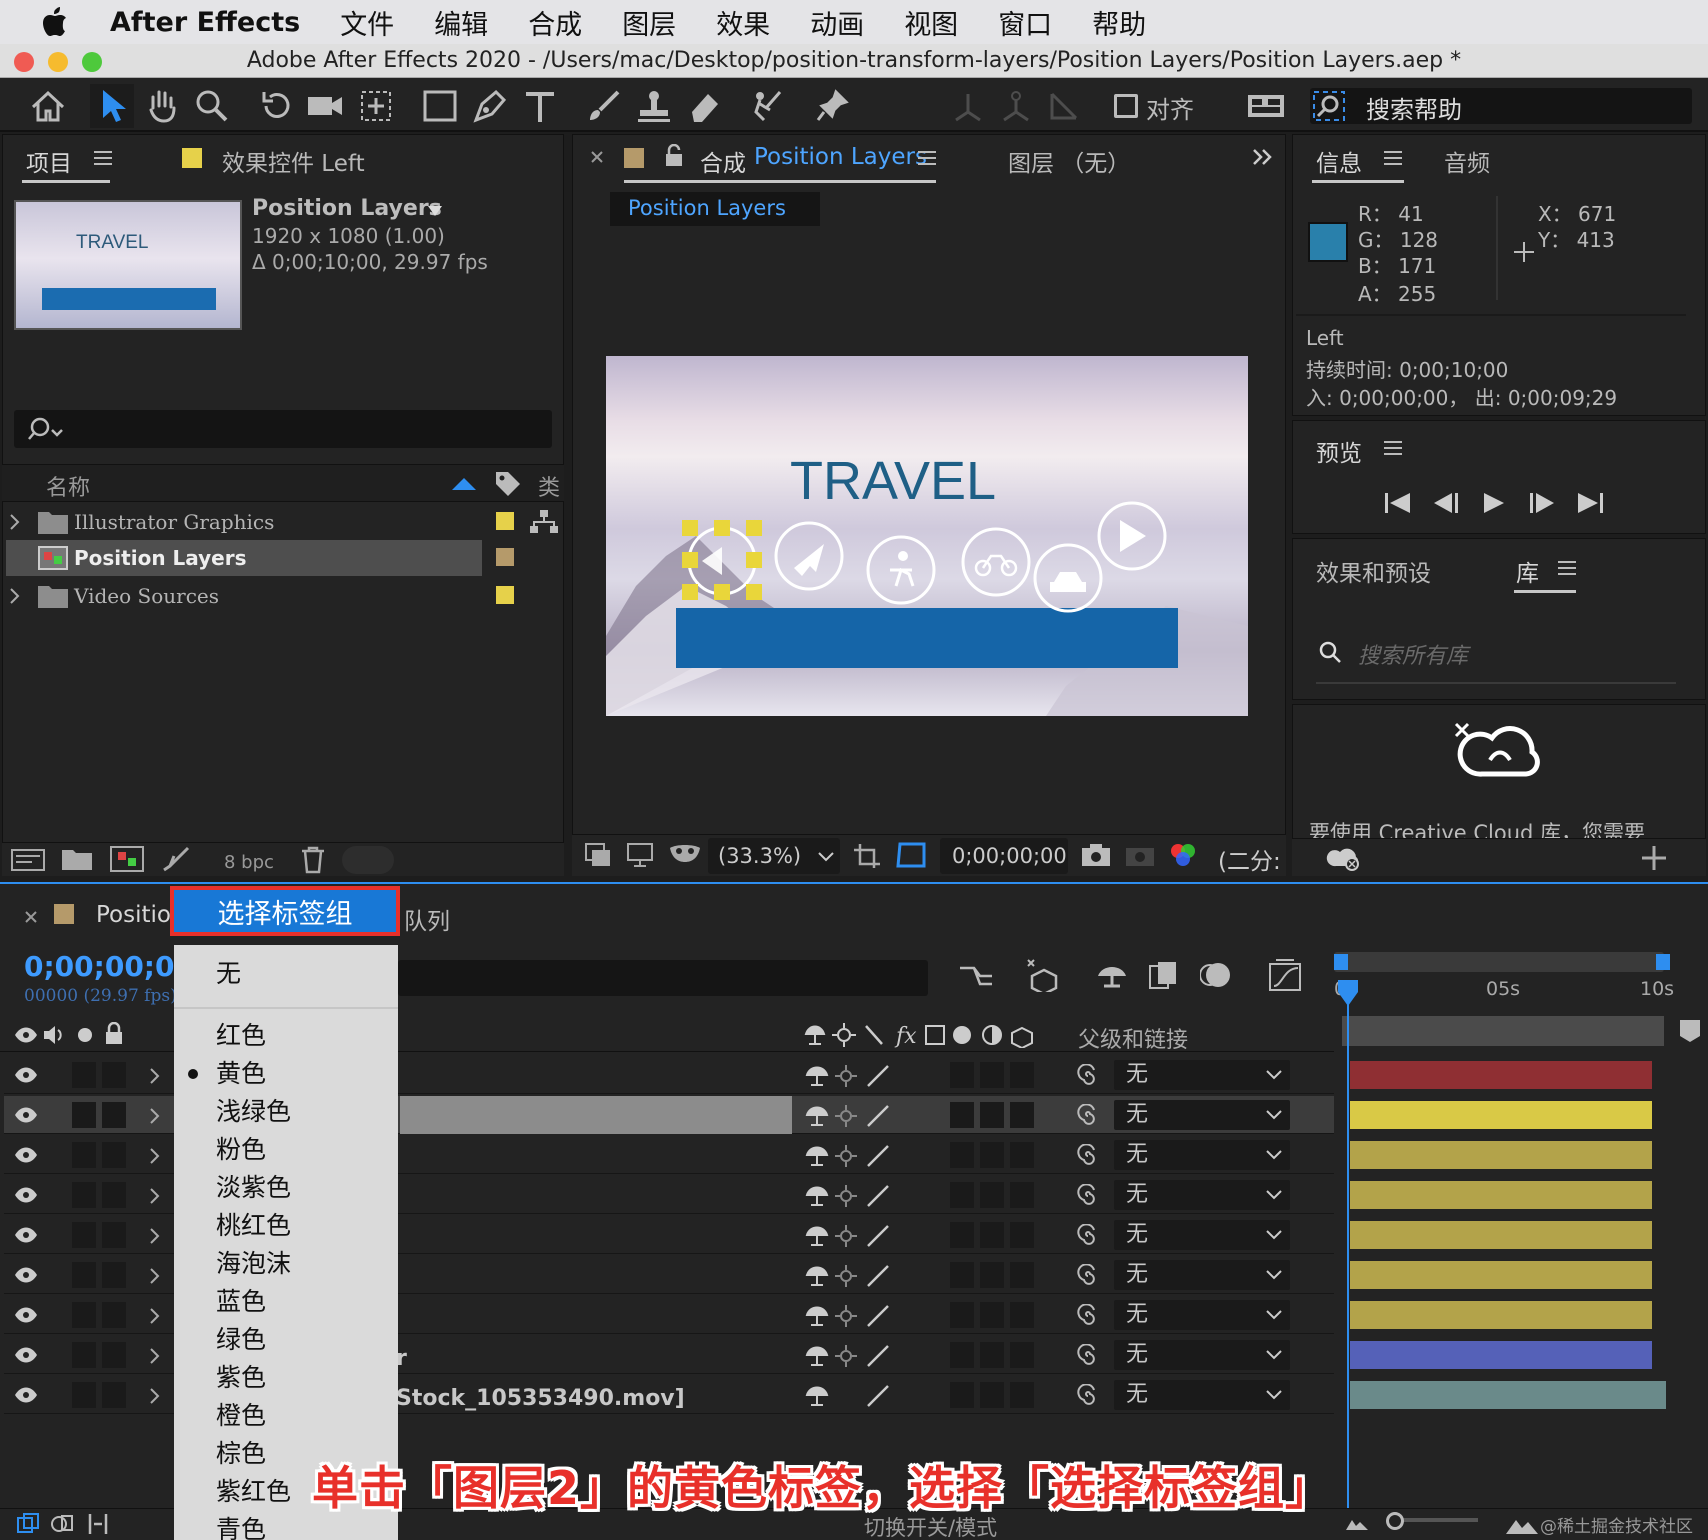 The image size is (1708, 1540). I want to click on project-search-input, so click(283, 429).